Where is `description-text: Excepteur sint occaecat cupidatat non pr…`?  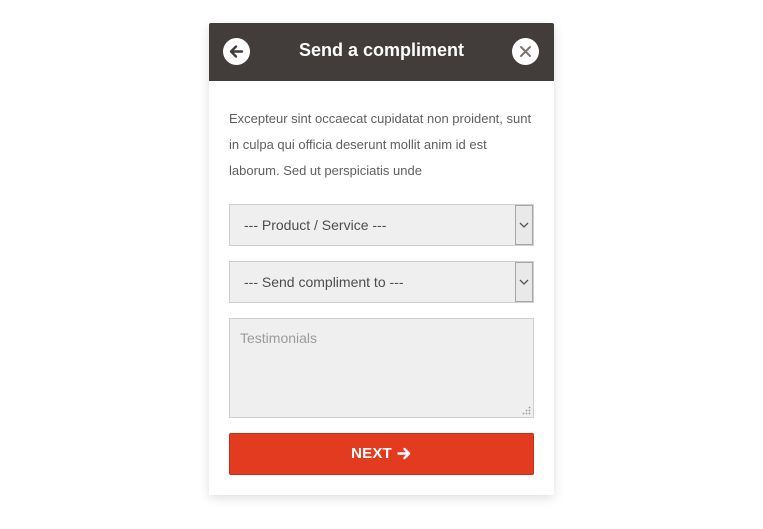 description-text: Excepteur sint occaecat cupidatat non pr… is located at coordinates (380, 144).